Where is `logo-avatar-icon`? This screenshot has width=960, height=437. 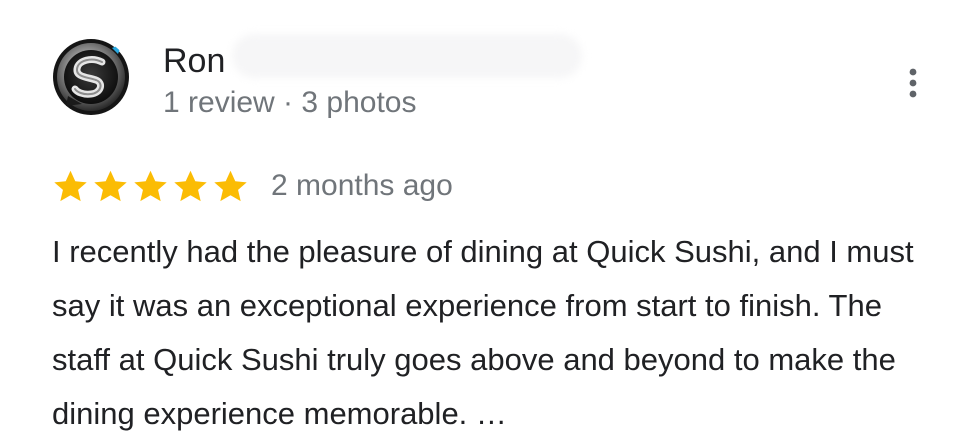
logo-avatar-icon is located at coordinates (91, 77).